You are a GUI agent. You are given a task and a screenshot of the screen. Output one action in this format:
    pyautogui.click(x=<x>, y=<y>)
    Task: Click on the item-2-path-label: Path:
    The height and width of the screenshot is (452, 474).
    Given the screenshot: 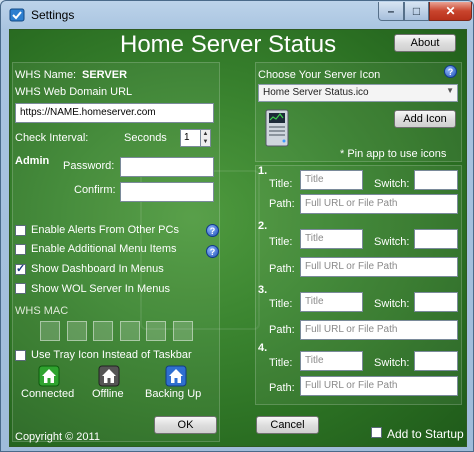 What is the action you would take?
    pyautogui.click(x=282, y=269)
    